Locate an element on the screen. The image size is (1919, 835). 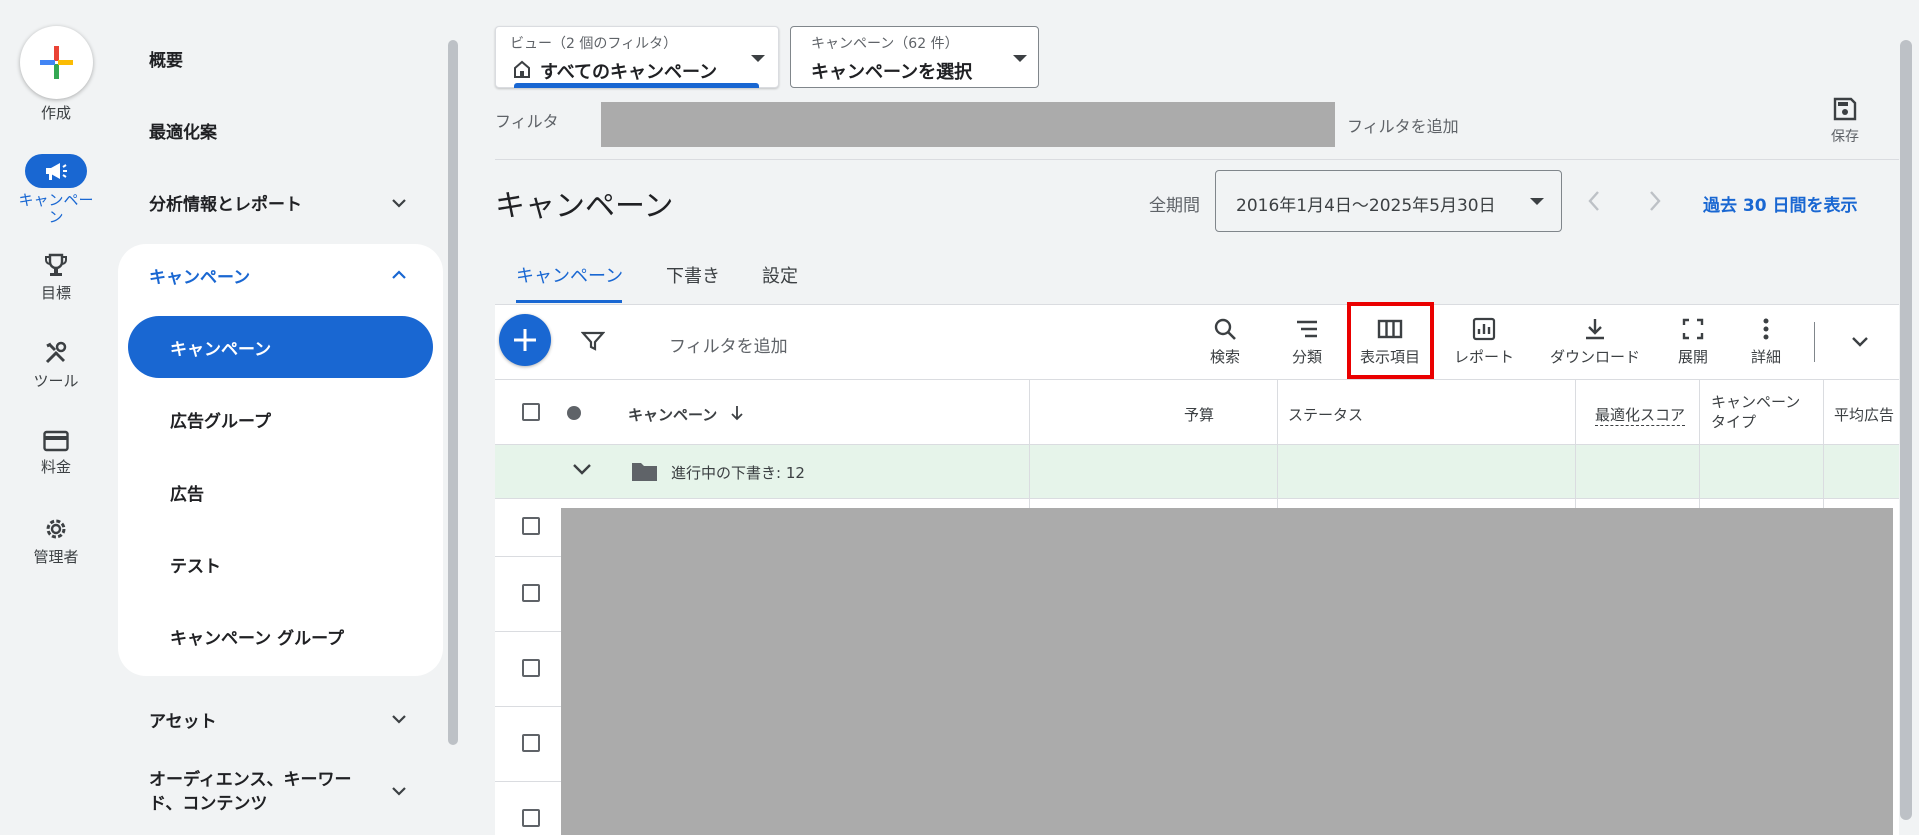
campaign-selector: キャンペーン（62 件） キャンペーンを選択 is located at coordinates (914, 57).